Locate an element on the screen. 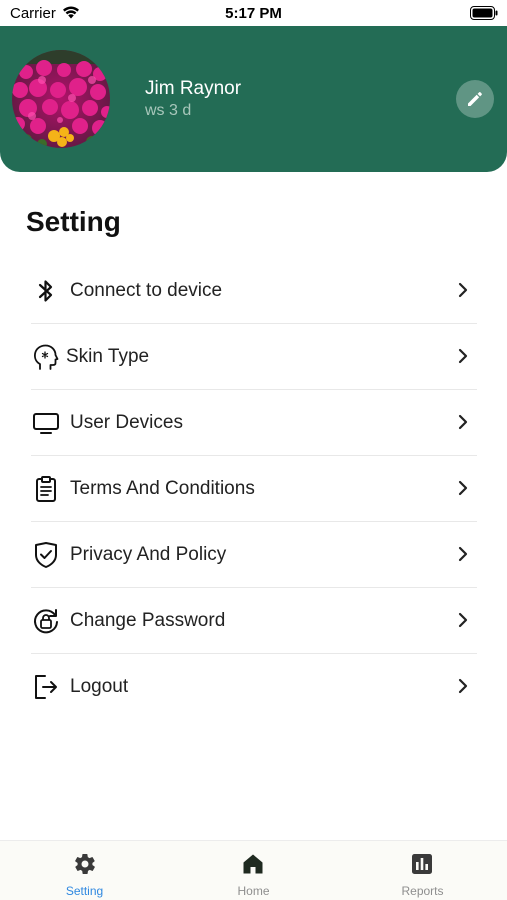 The width and height of the screenshot is (507, 900). menu-label: User Devices is located at coordinates (126, 422).